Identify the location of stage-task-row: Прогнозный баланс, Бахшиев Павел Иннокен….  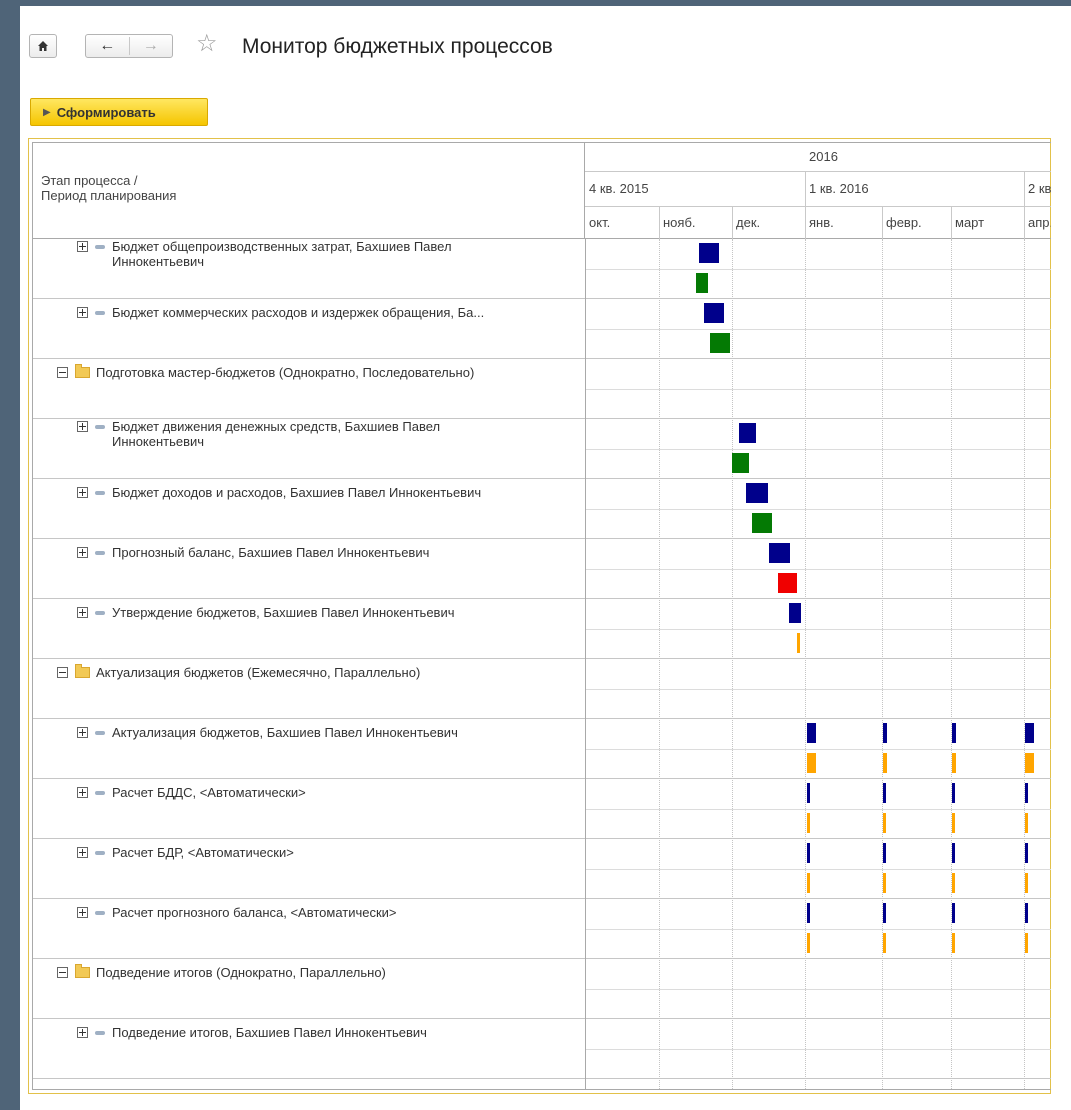
(253, 552).